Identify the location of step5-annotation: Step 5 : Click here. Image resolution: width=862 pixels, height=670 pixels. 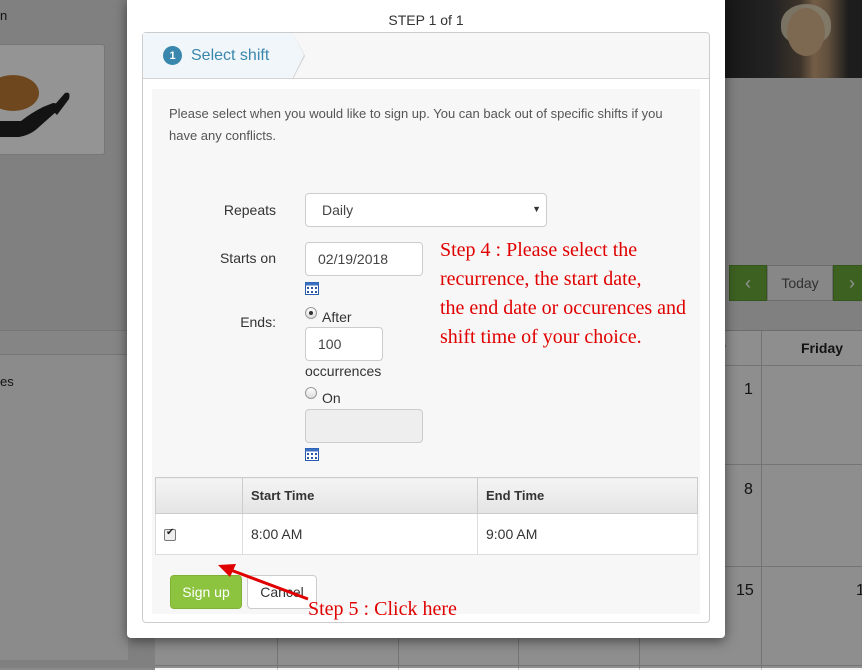
(382, 609).